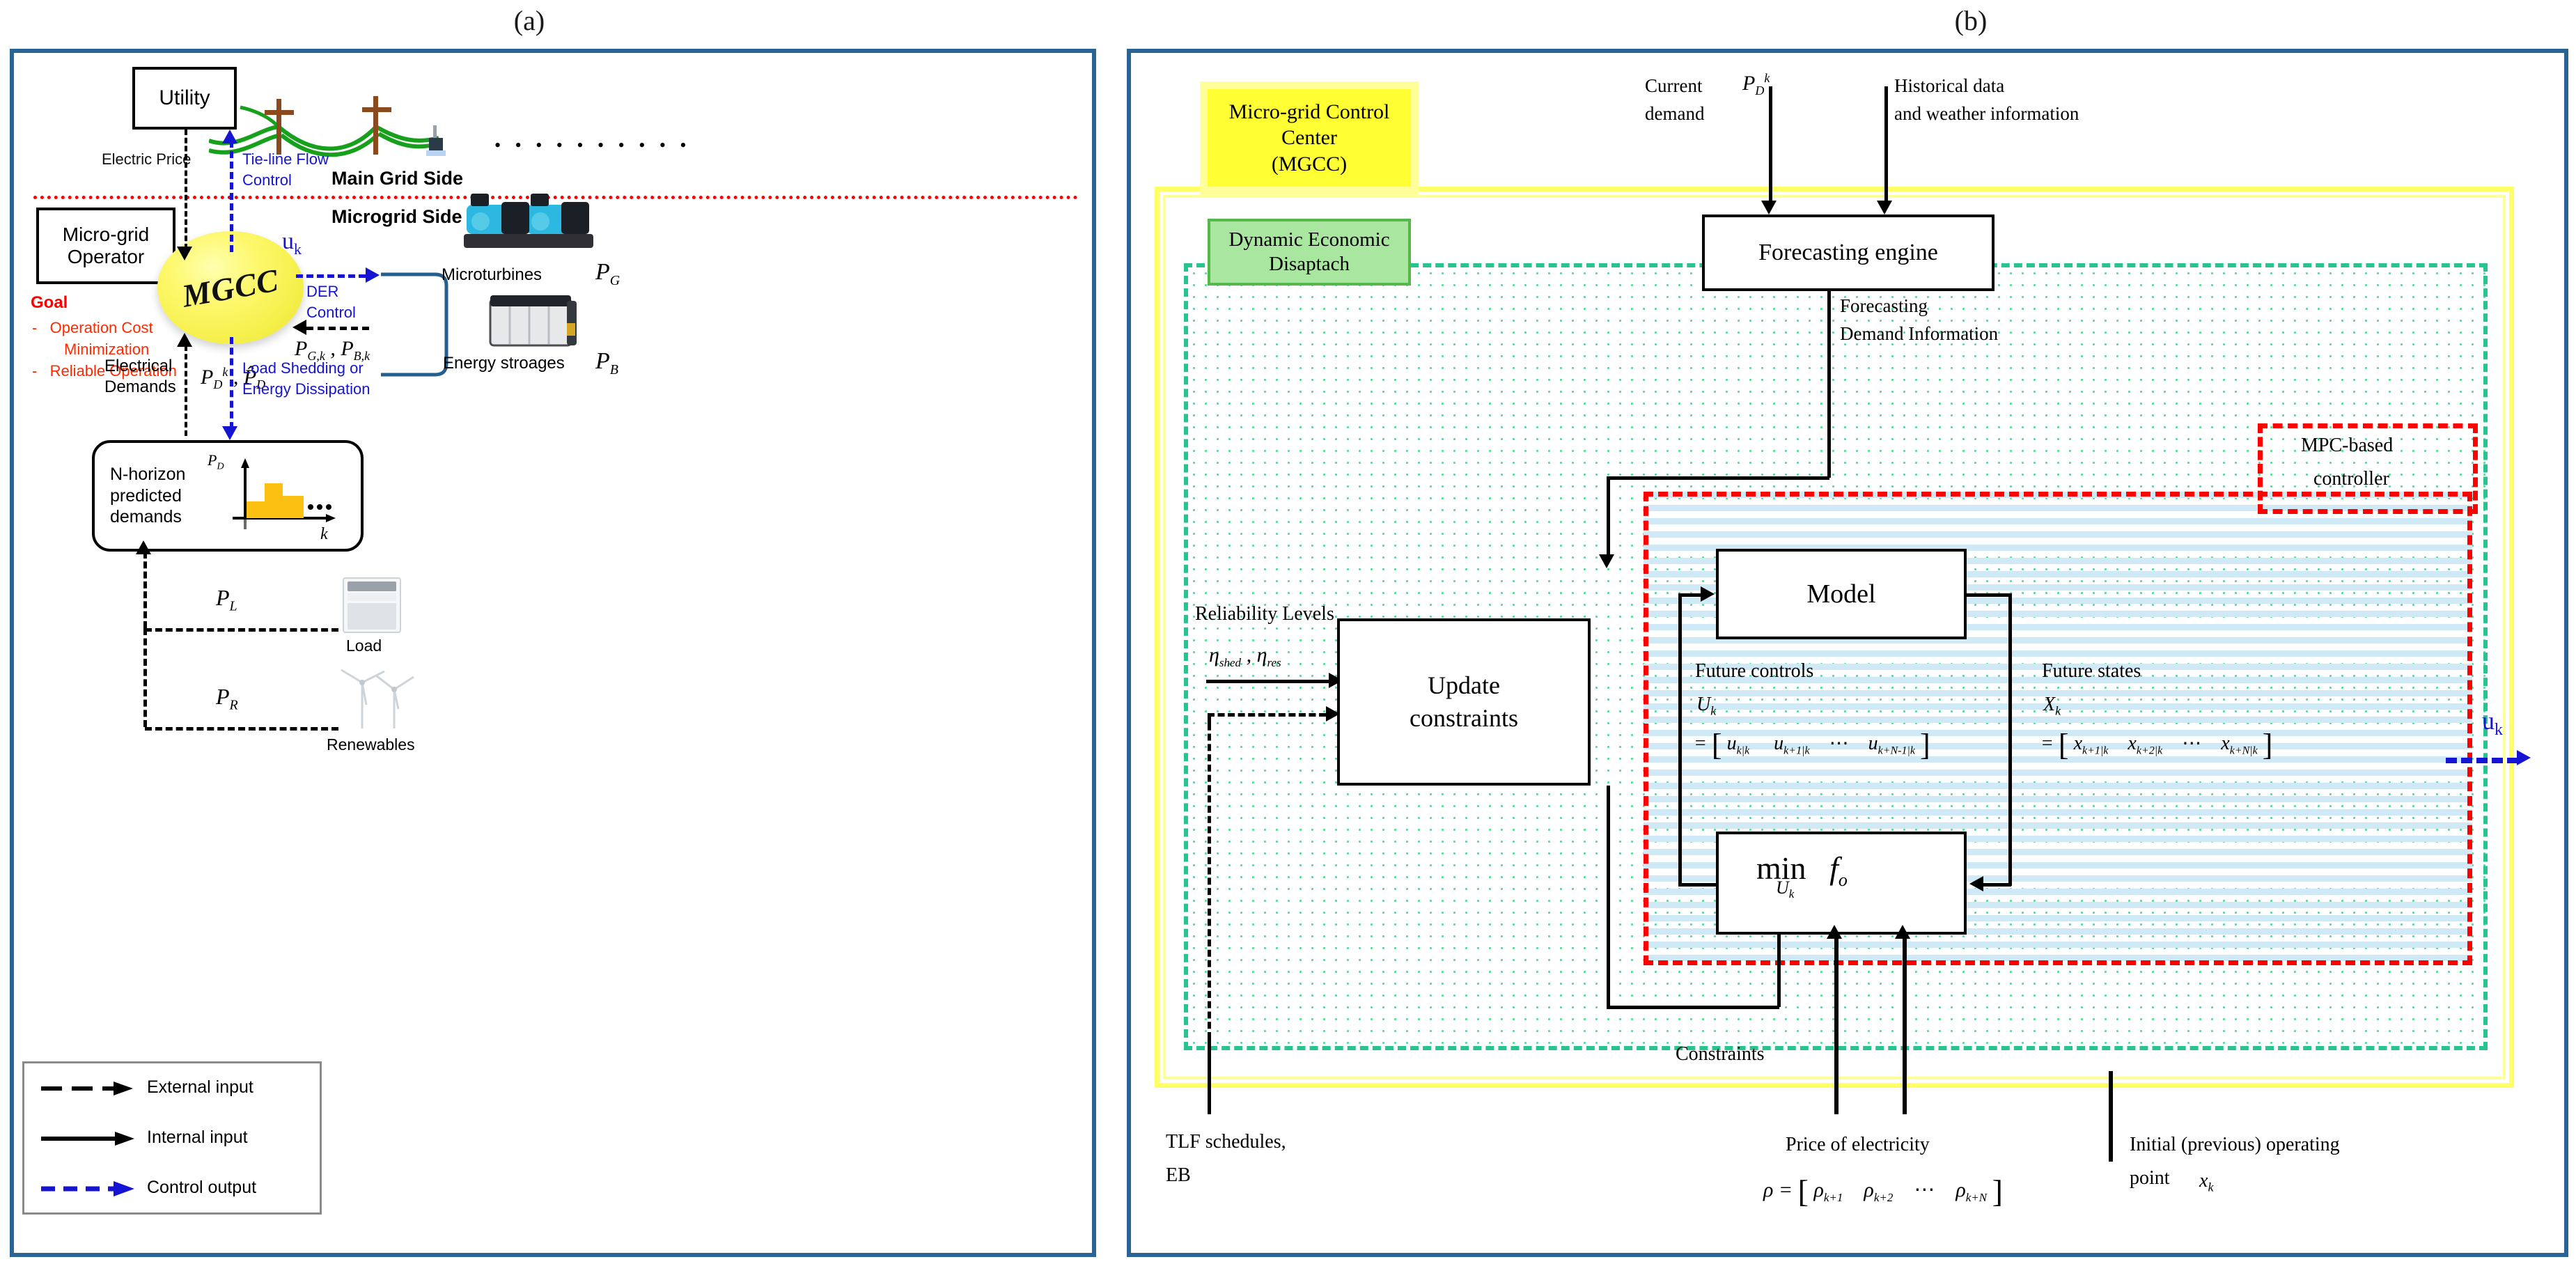  I want to click on X-entry-3: xk+N|k, so click(2239, 745).